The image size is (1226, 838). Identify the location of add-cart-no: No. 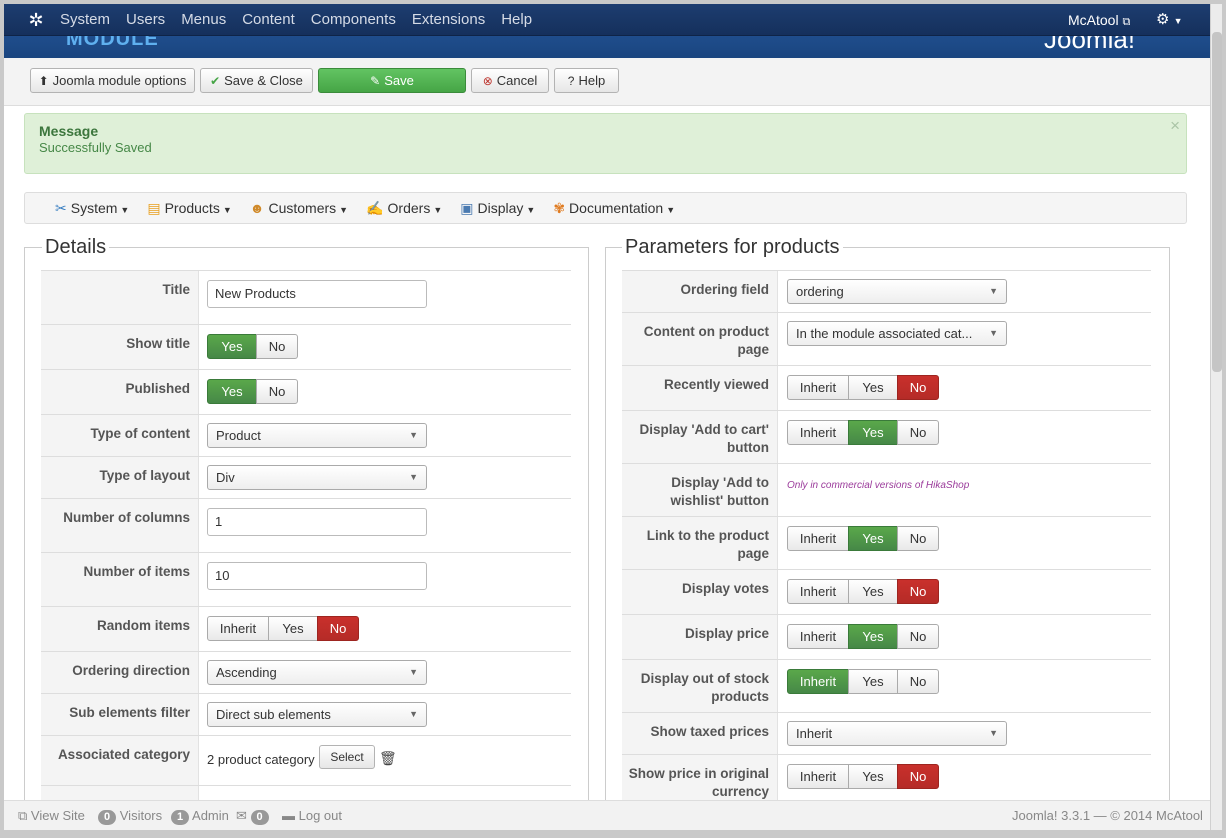
(918, 432).